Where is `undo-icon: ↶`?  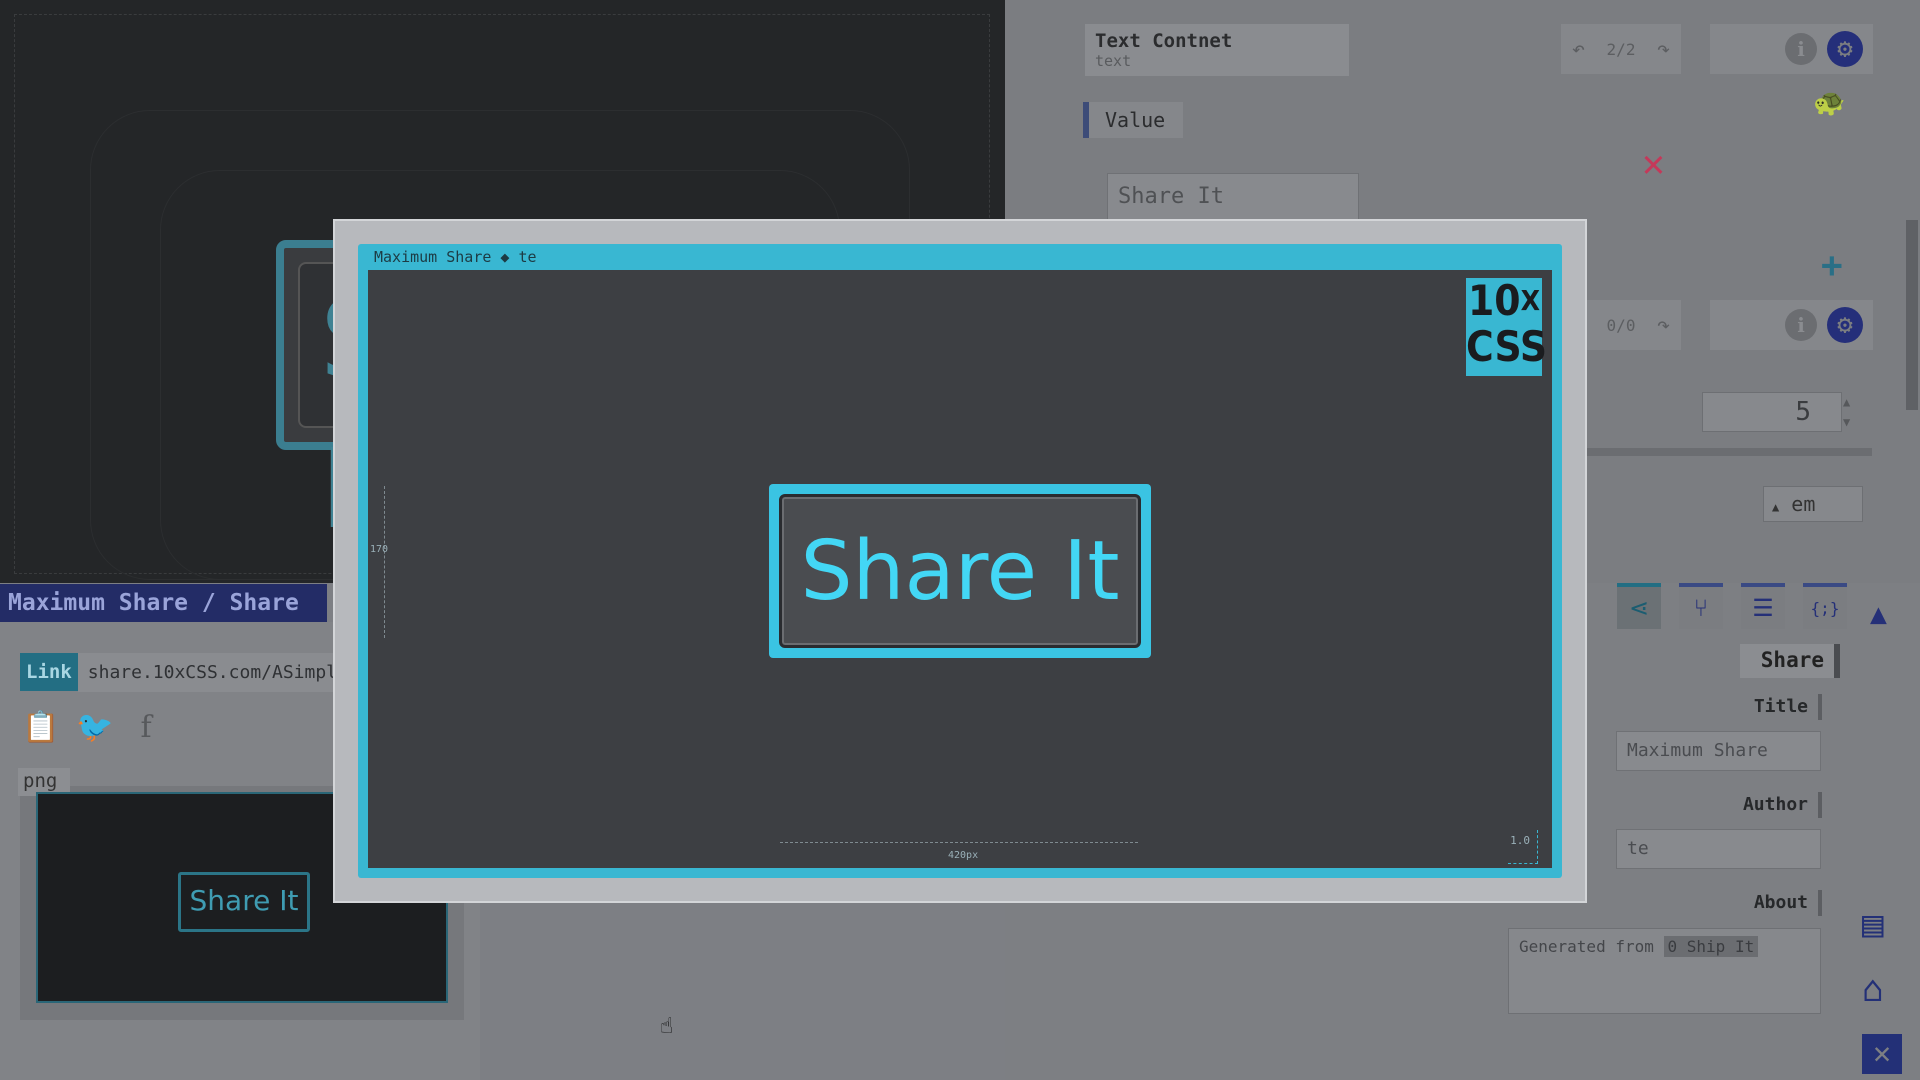 undo-icon: ↶ is located at coordinates (1578, 49).